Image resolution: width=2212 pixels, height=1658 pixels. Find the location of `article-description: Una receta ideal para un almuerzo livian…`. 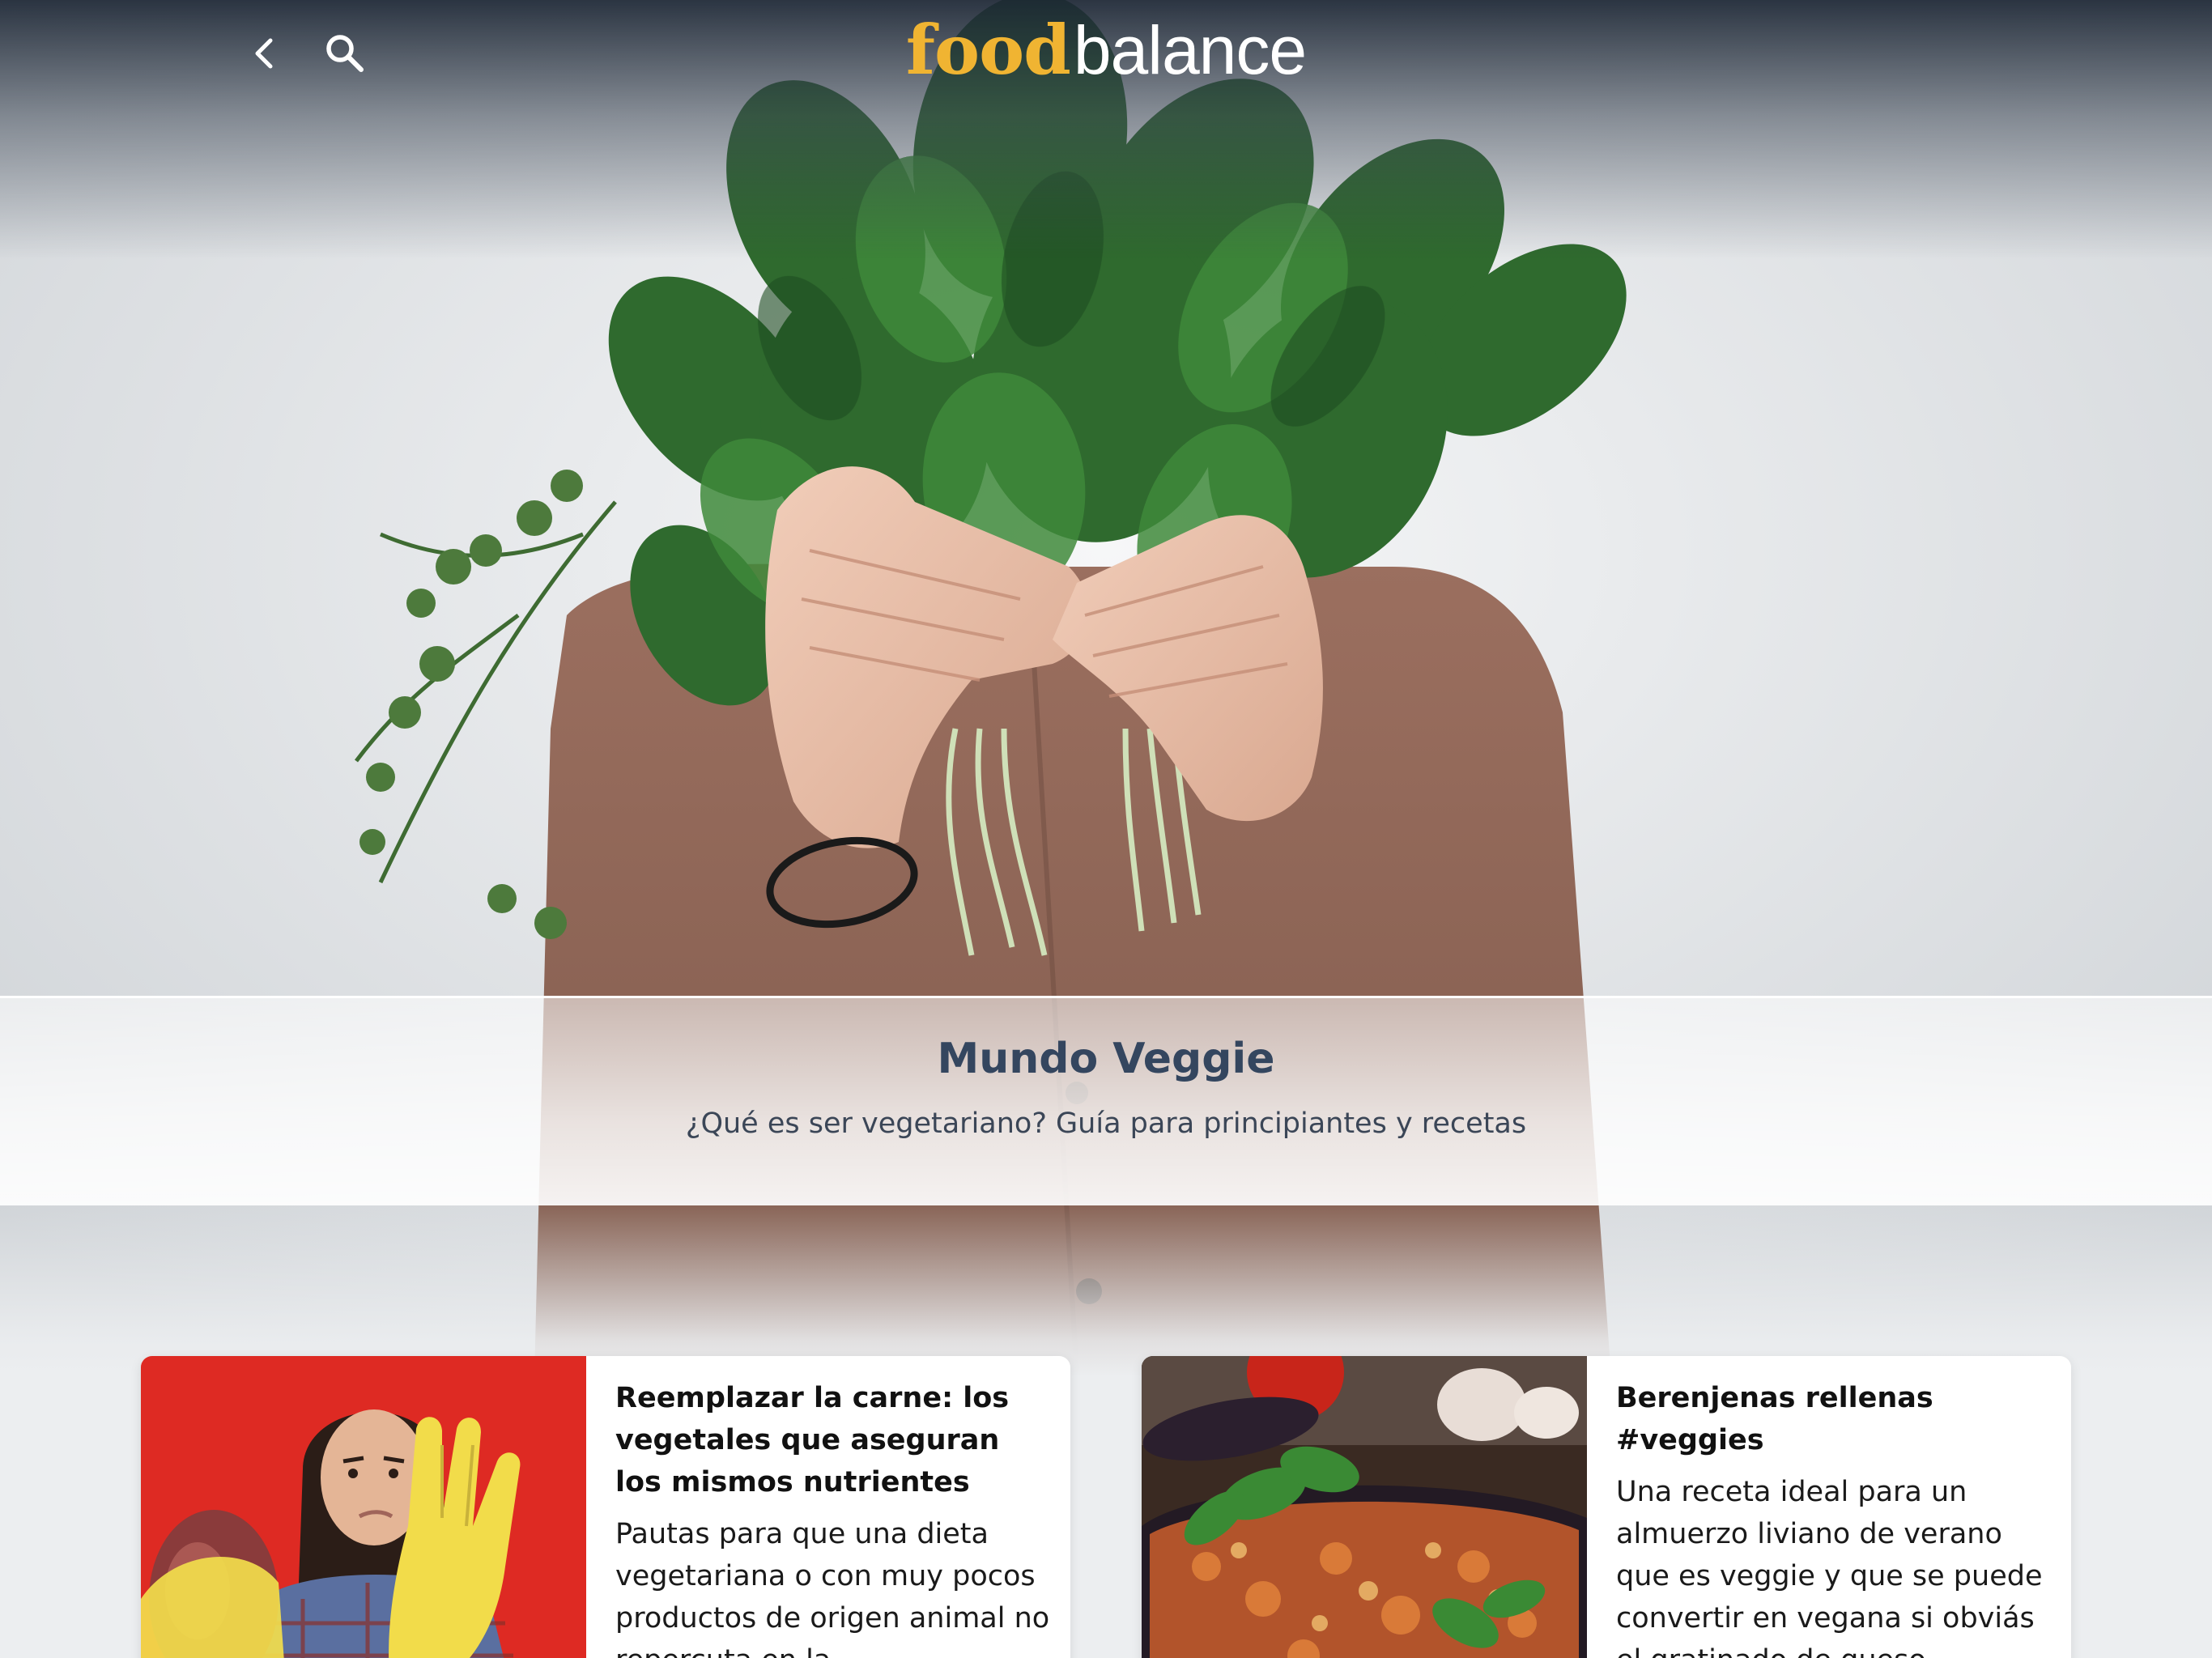

article-description: Una receta ideal para un almuerzo livian… is located at coordinates (1830, 1567).